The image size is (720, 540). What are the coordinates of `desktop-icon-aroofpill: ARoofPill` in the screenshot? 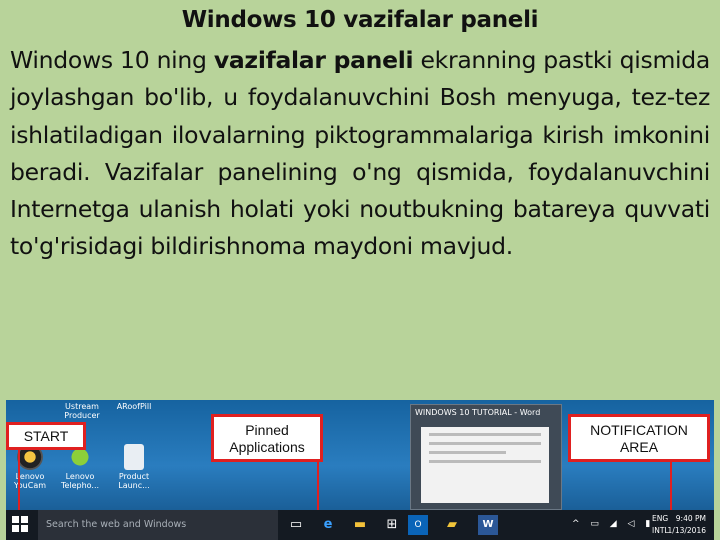 It's located at (134, 406).